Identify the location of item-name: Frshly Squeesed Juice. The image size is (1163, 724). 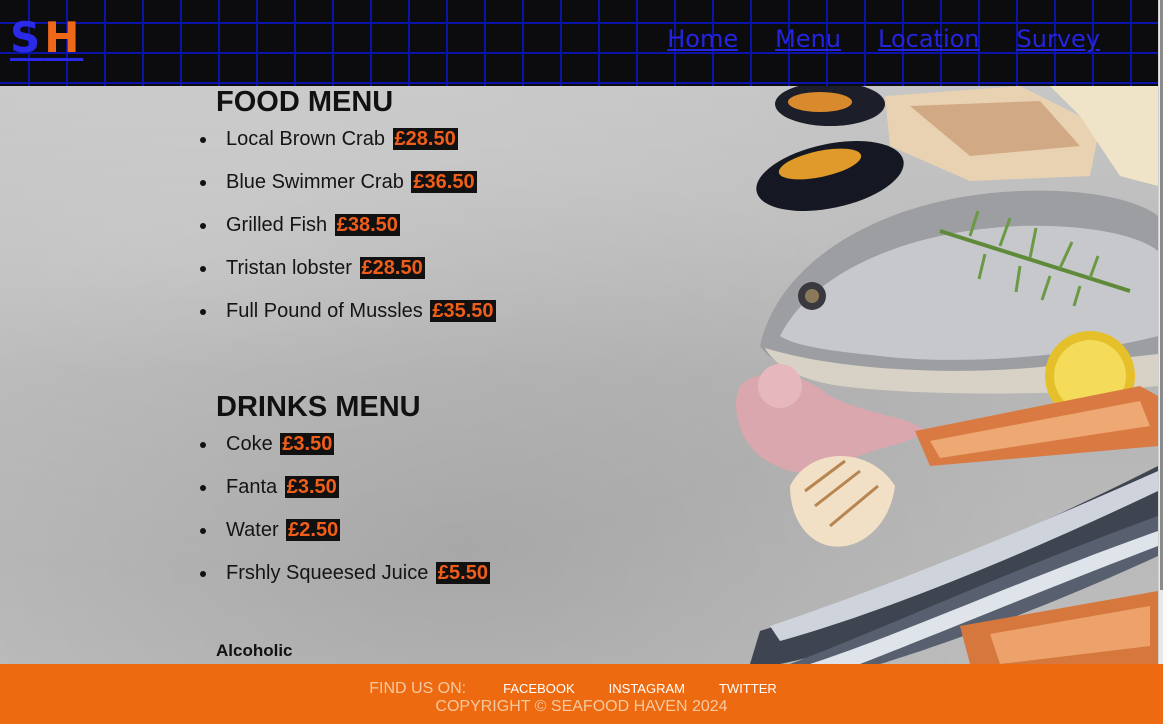
(327, 573).